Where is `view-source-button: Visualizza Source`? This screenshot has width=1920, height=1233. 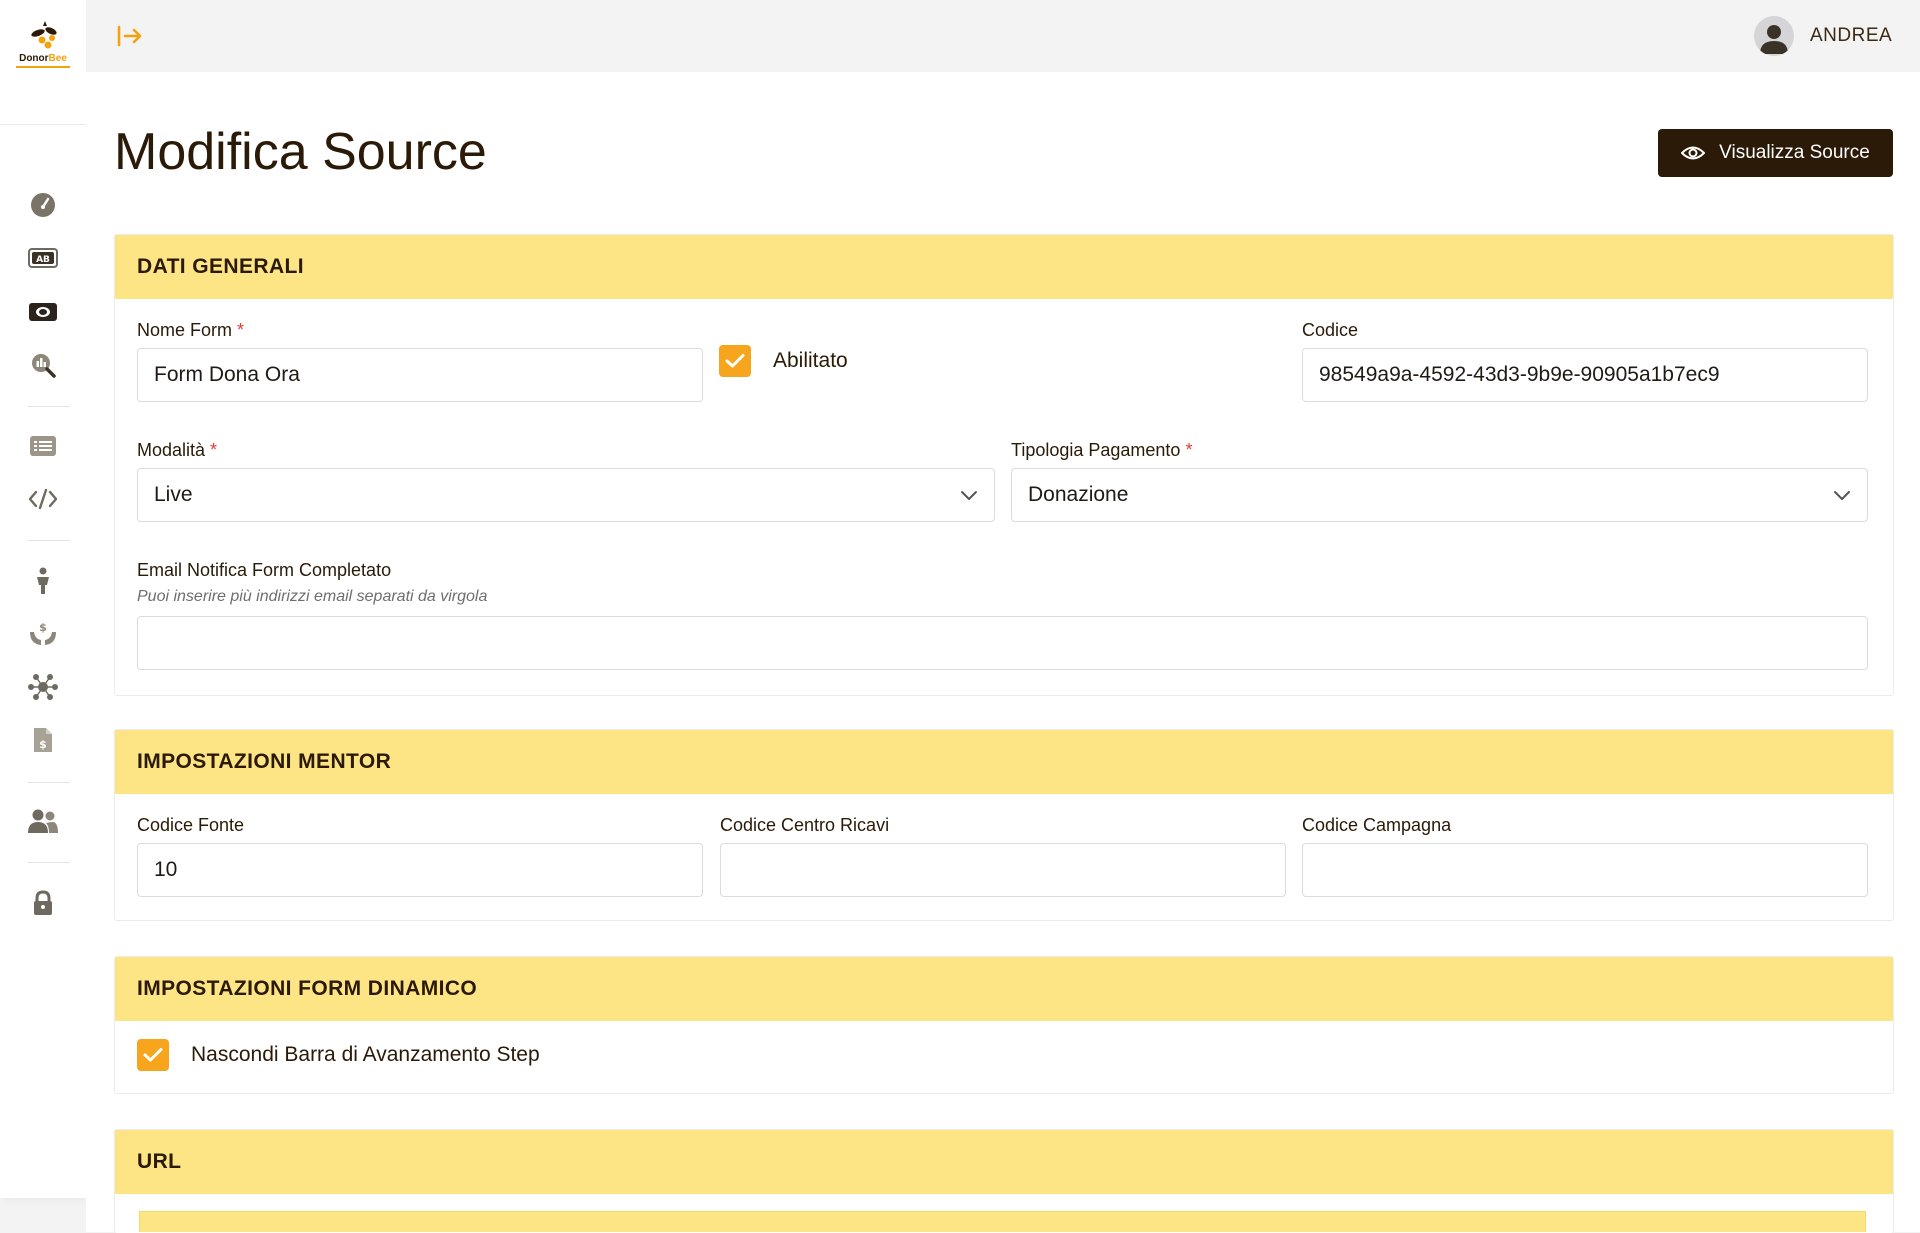
view-source-button: Visualizza Source is located at coordinates (1775, 153).